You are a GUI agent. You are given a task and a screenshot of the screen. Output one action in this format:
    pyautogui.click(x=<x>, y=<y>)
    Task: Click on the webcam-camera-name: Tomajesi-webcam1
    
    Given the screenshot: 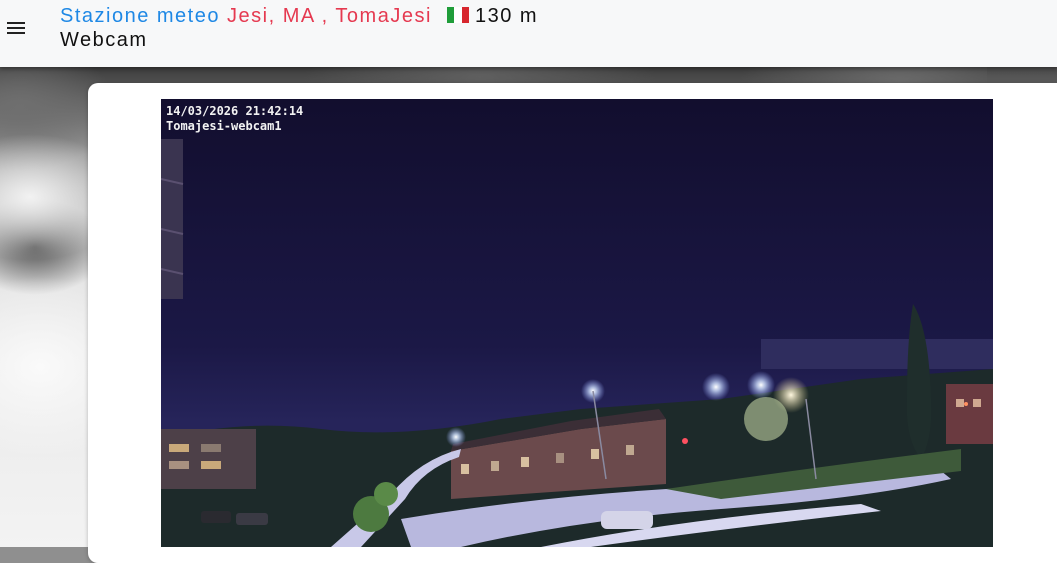 What is the action you would take?
    pyautogui.click(x=224, y=126)
    